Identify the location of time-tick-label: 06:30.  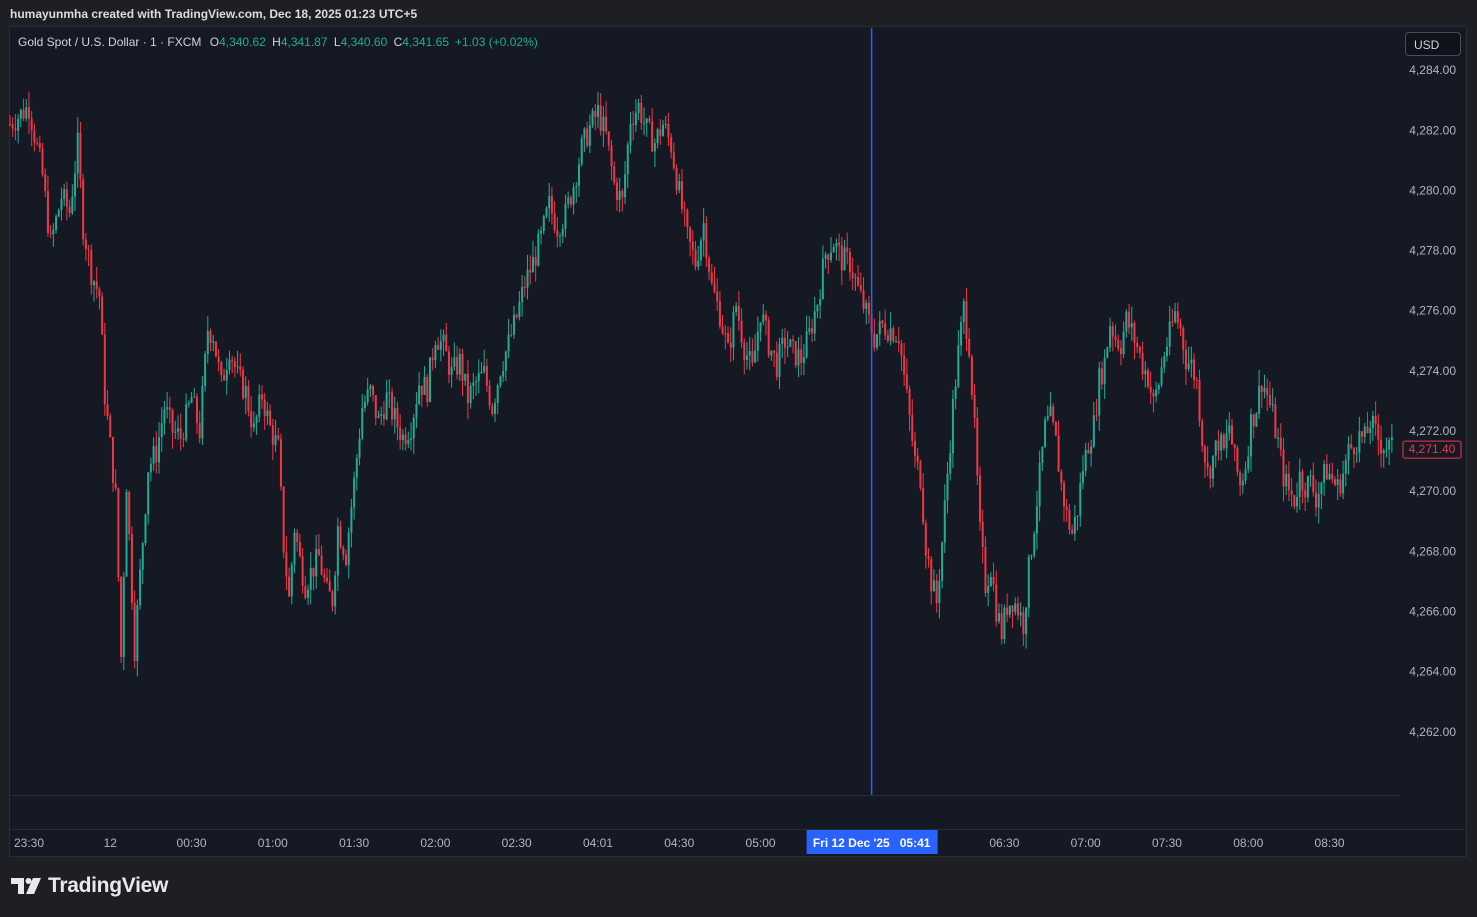
(1004, 843).